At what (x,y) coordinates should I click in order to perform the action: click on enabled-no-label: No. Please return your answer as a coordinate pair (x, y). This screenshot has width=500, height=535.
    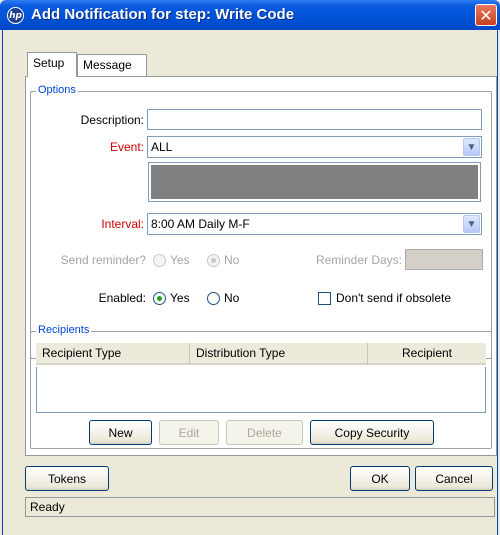
    Looking at the image, I should click on (232, 298).